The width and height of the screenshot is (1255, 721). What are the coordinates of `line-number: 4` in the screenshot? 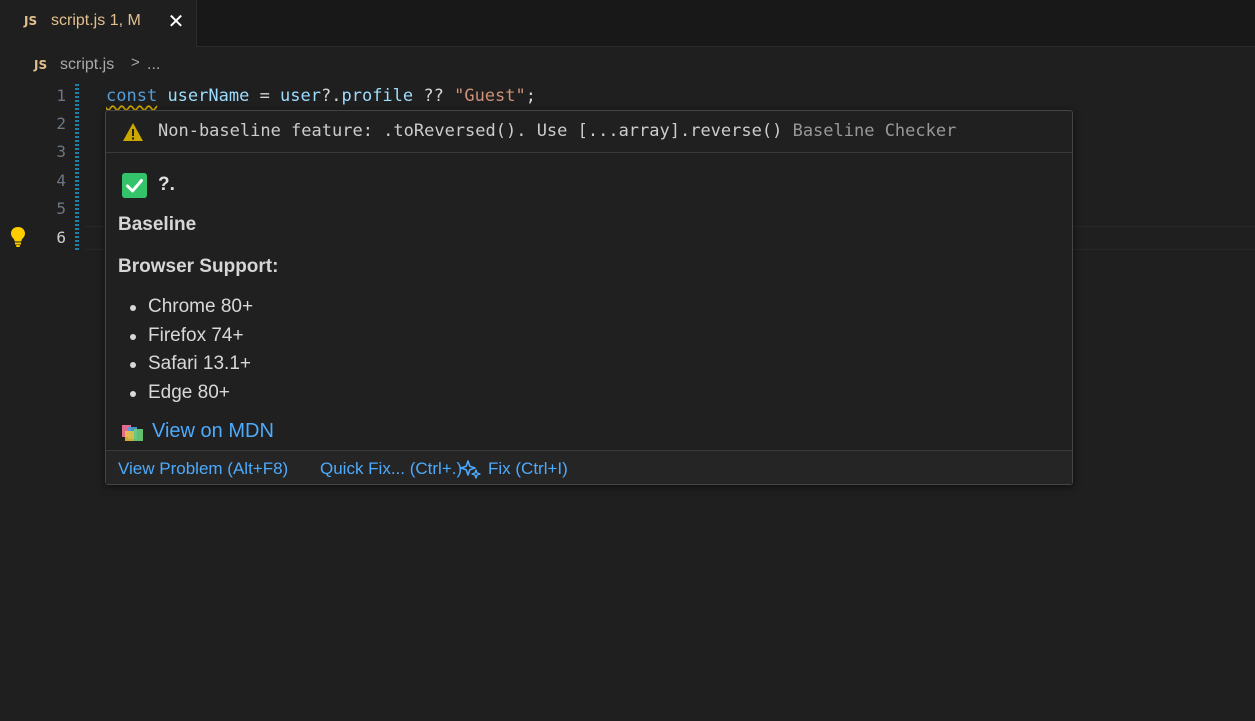 It's located at (61, 180).